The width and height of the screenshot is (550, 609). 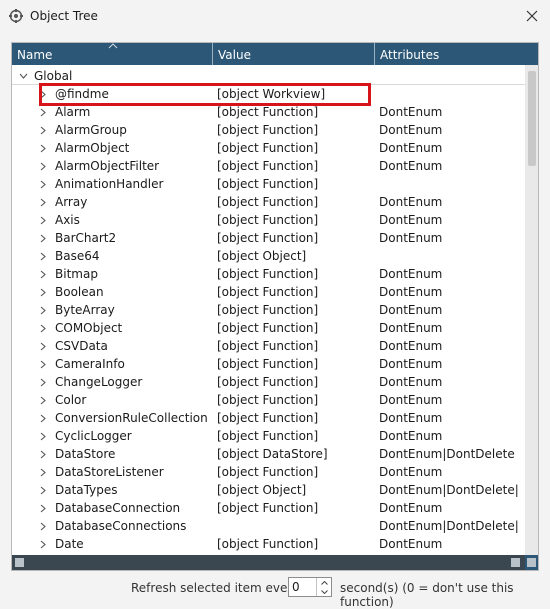 I want to click on stepper-up-button, so click(x=324, y=582).